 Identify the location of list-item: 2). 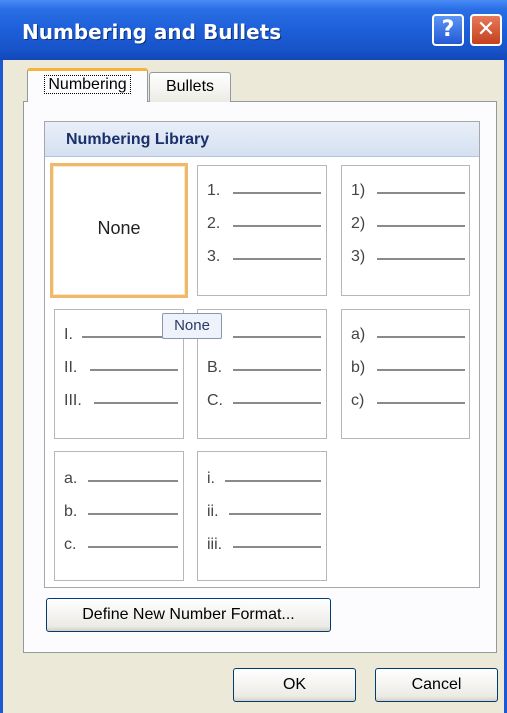
(408, 225).